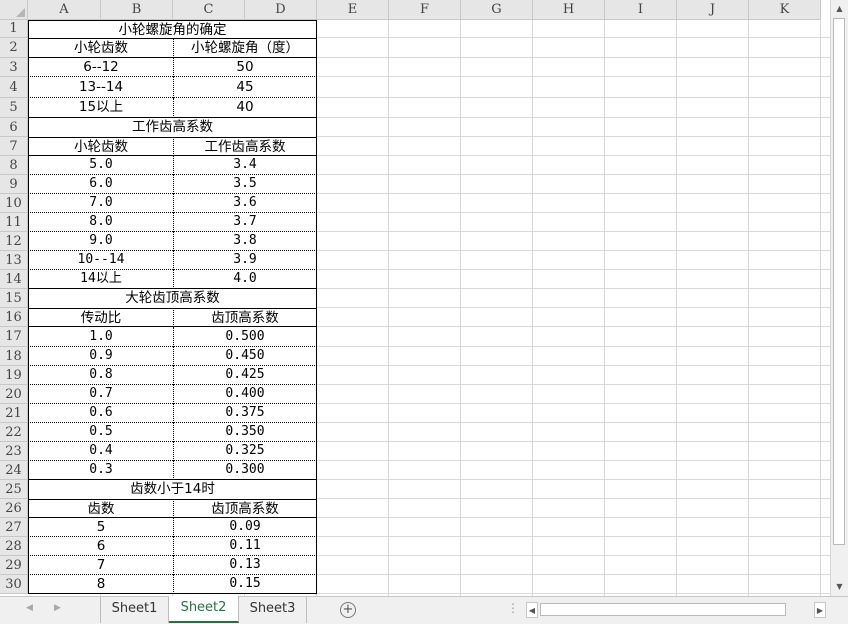 This screenshot has width=848, height=624. What do you see at coordinates (14, 375) in the screenshot?
I see `row-header-19: 19` at bounding box center [14, 375].